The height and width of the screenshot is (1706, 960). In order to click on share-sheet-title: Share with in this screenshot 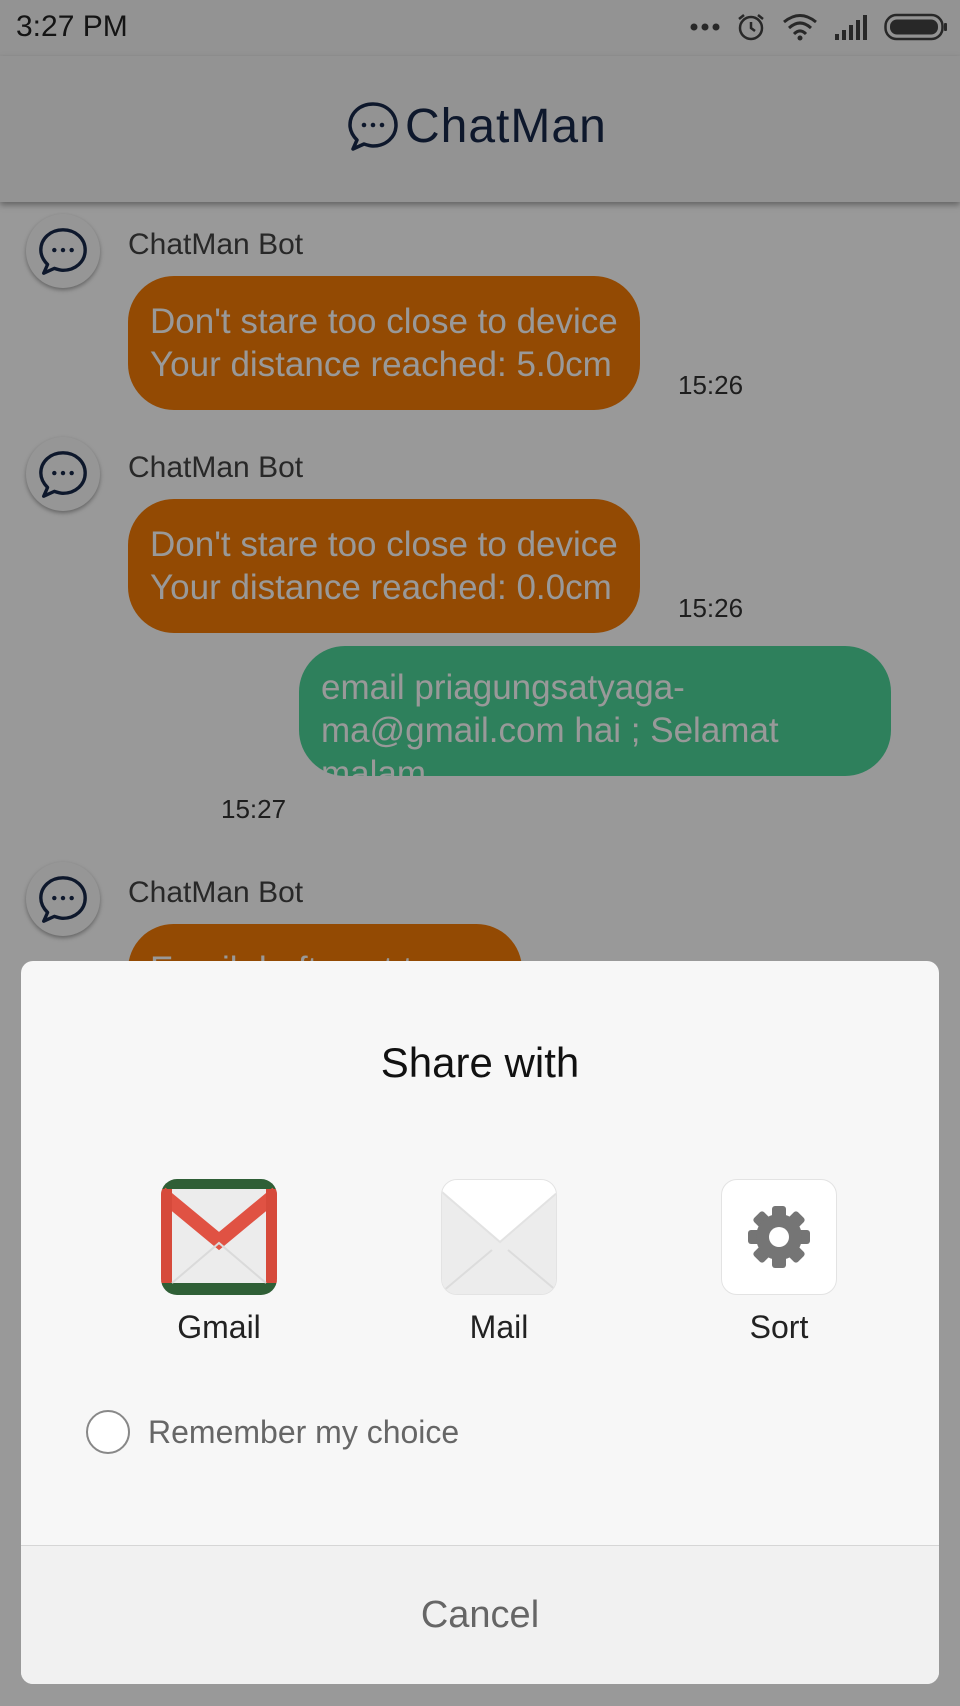, I will do `click(480, 1062)`.